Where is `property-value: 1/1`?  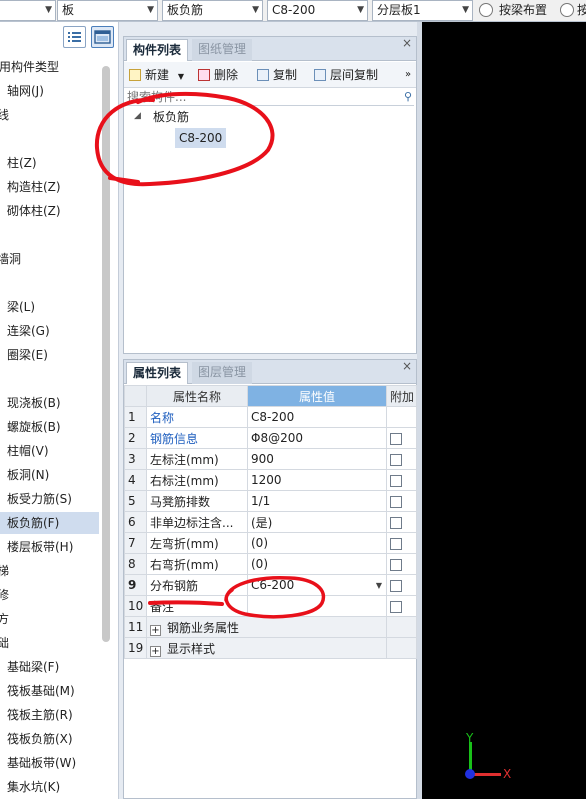 property-value: 1/1 is located at coordinates (317, 501).